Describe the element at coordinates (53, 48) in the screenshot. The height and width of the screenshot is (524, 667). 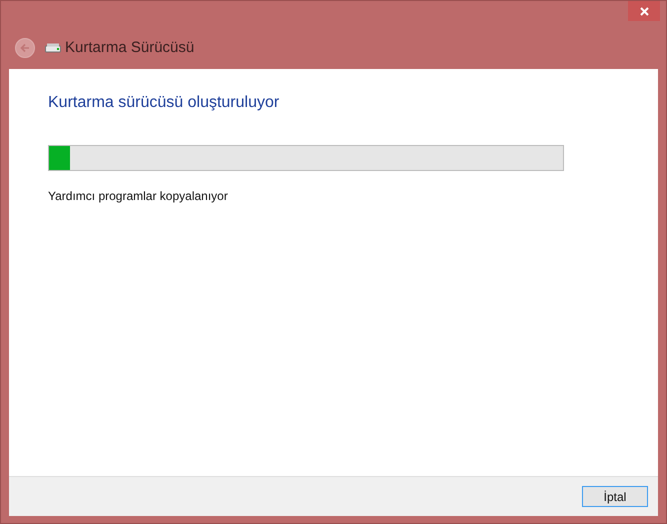
I see `drive-icon` at that location.